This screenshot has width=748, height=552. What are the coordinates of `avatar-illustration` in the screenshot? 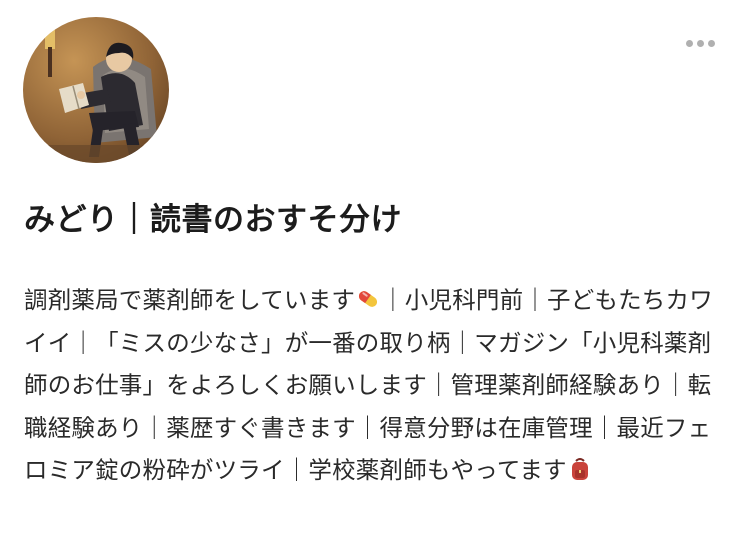 It's located at (96, 90).